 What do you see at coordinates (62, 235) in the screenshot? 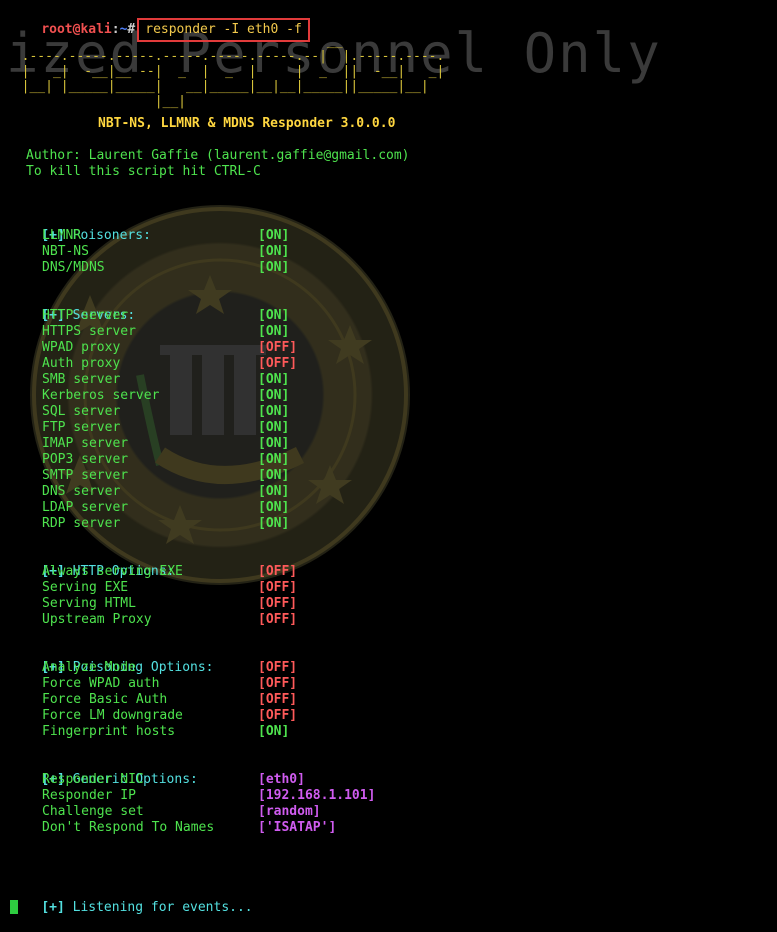
I see `option-name: LLMNR` at bounding box center [62, 235].